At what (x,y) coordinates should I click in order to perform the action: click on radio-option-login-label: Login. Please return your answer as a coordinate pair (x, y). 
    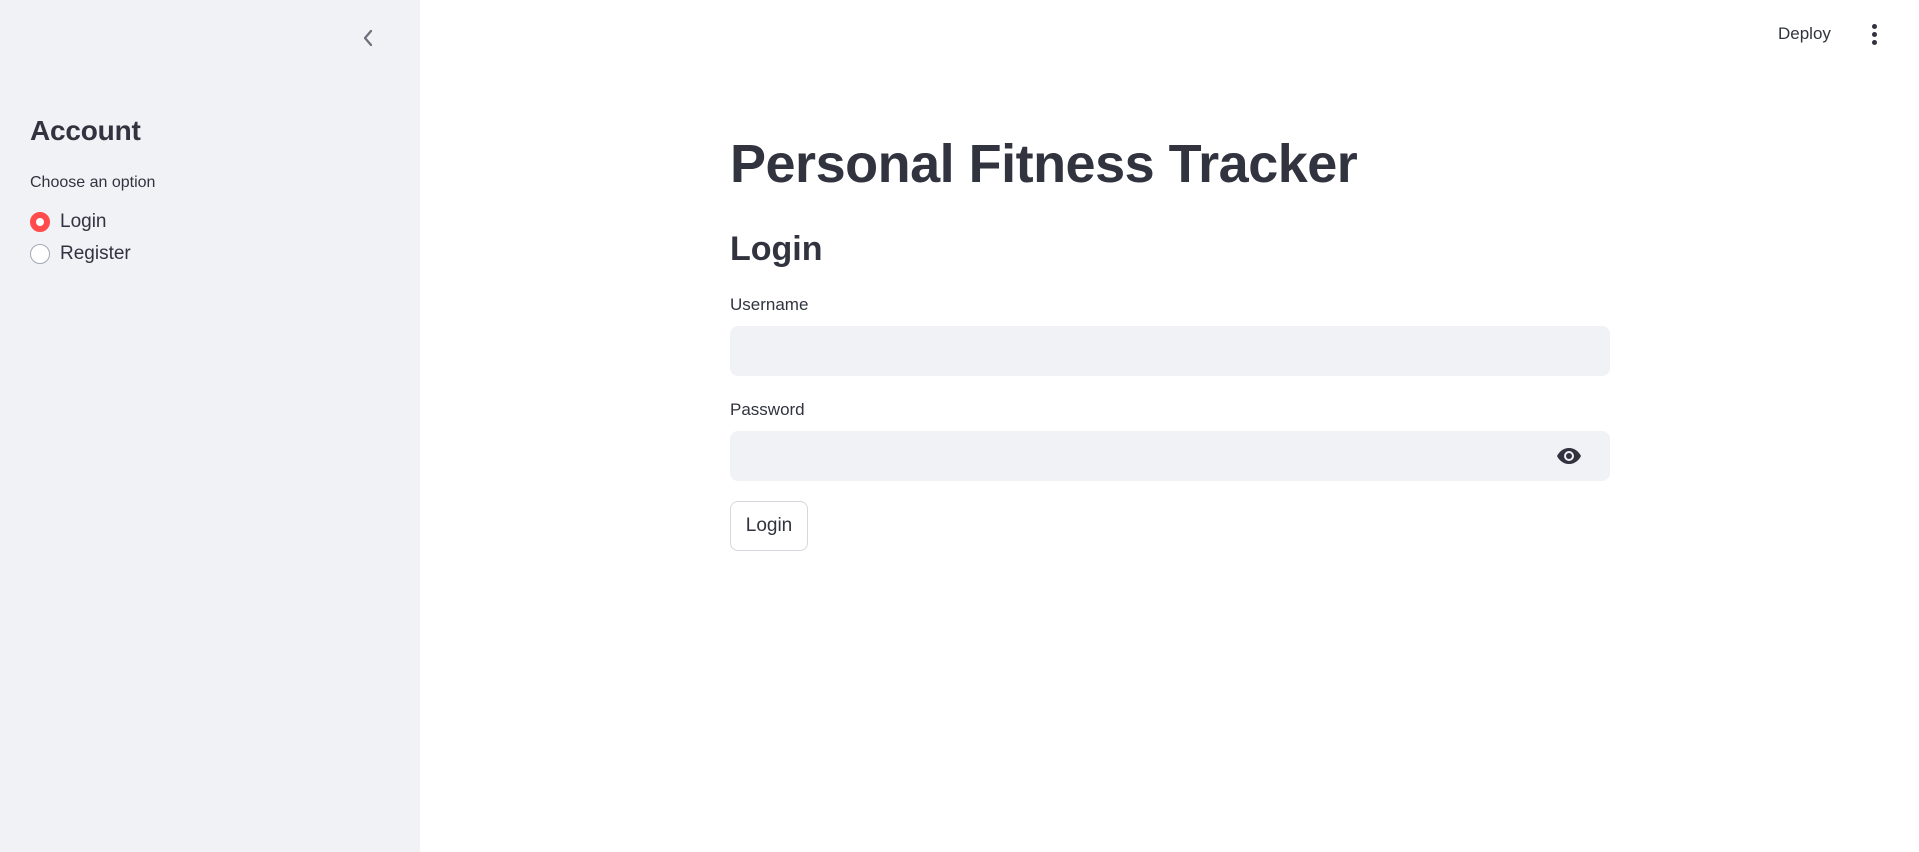
    Looking at the image, I should click on (83, 221).